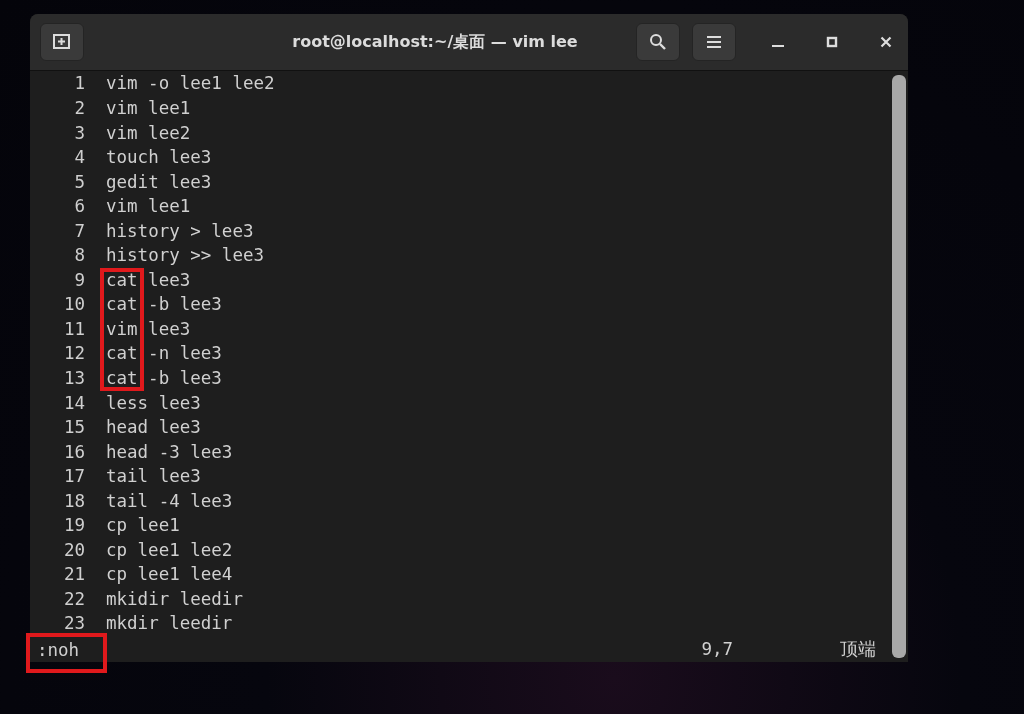 Image resolution: width=1024 pixels, height=714 pixels. I want to click on command-arguments: > lee3, so click(222, 231).